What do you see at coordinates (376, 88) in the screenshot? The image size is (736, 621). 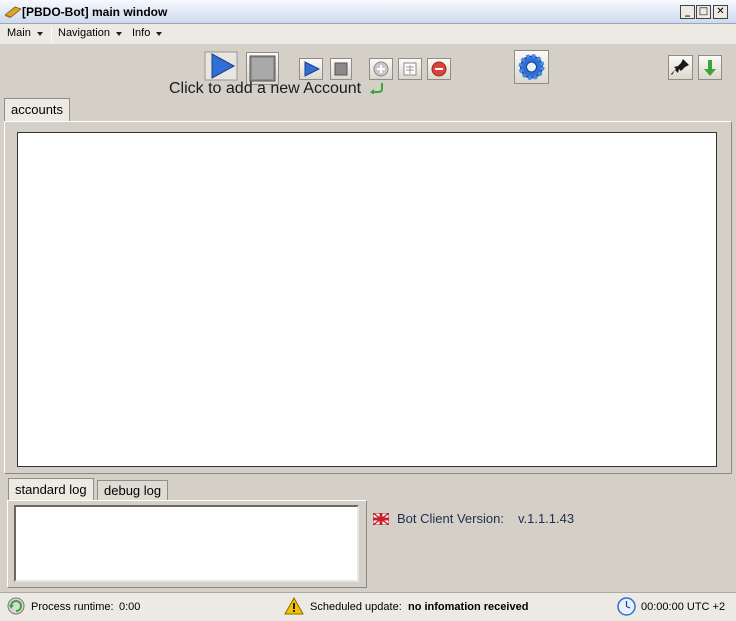 I see `curved-arrow-icon` at bounding box center [376, 88].